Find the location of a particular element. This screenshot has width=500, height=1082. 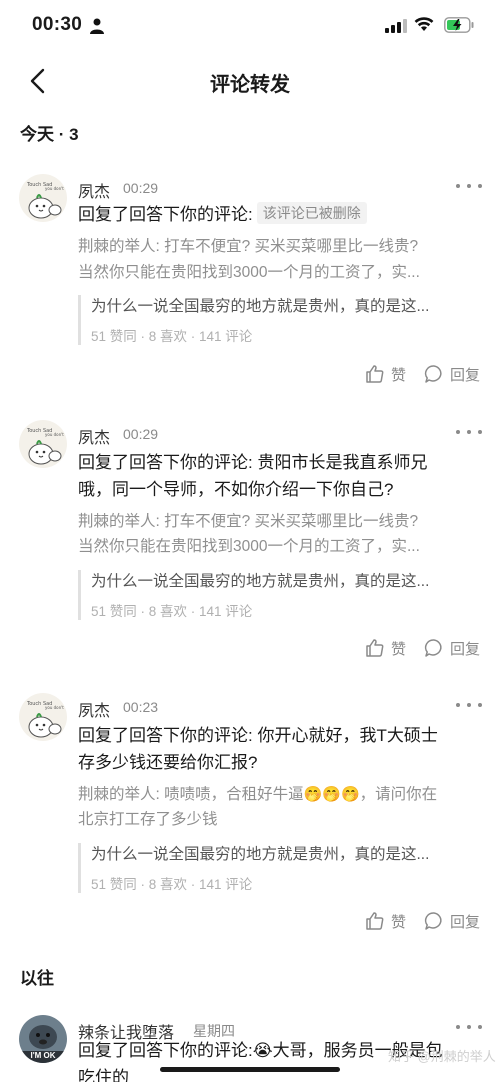

reply-content-line: 哦，同一个导师，不如你介绍一下你自己? is located at coordinates (236, 489).